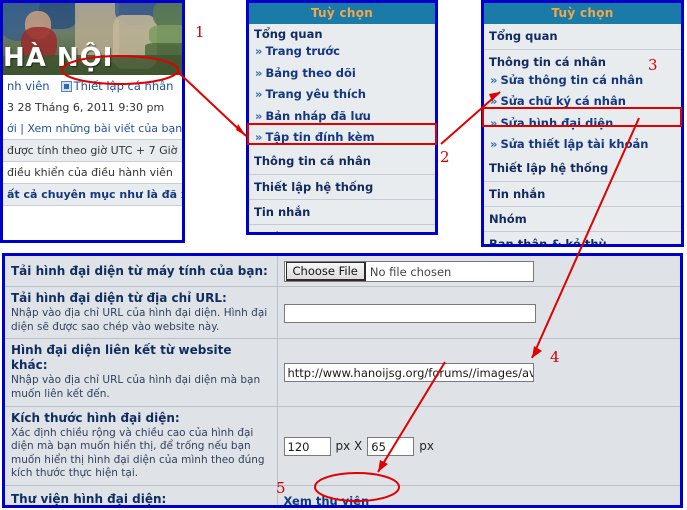  I want to click on menu-item-sua-thiet-lap-tai-khoan: » Sửa thiết lập tài khoản, so click(582, 145).